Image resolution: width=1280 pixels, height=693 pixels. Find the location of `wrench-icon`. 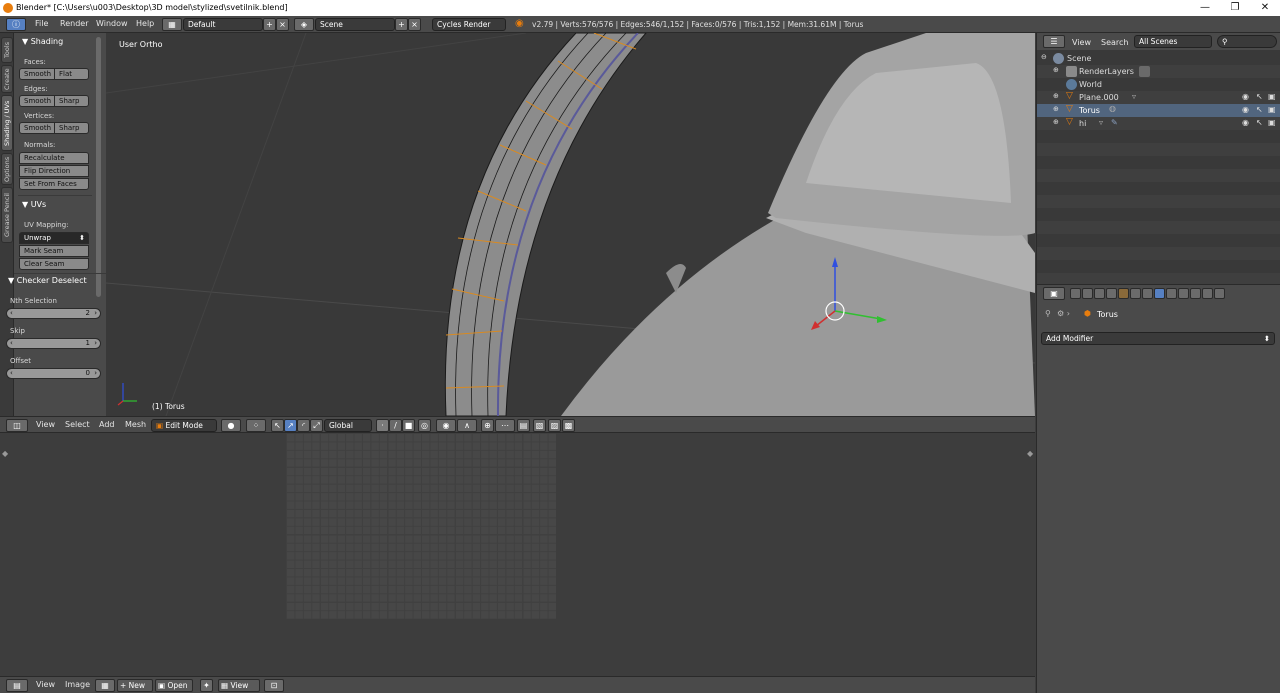

wrench-icon is located at coordinates (1159, 293).